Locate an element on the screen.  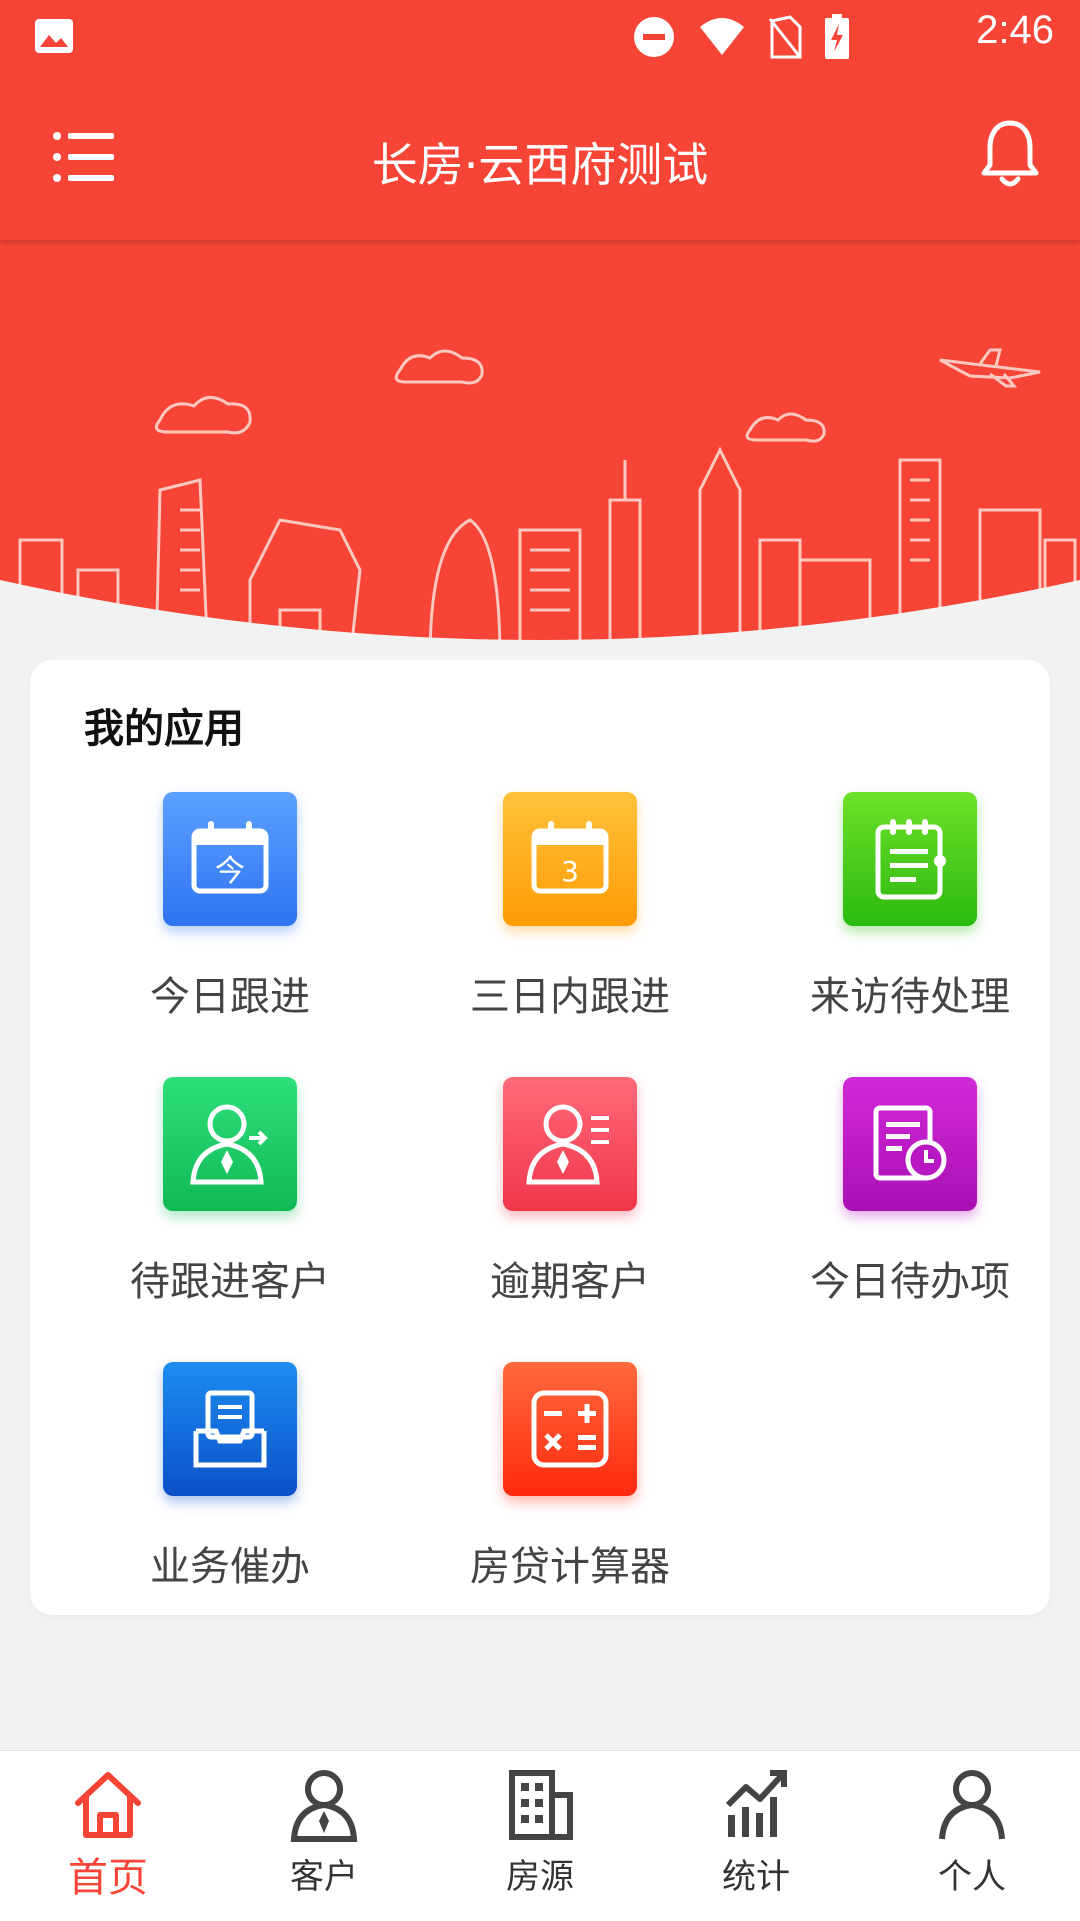
home-icon is located at coordinates (108, 1805).